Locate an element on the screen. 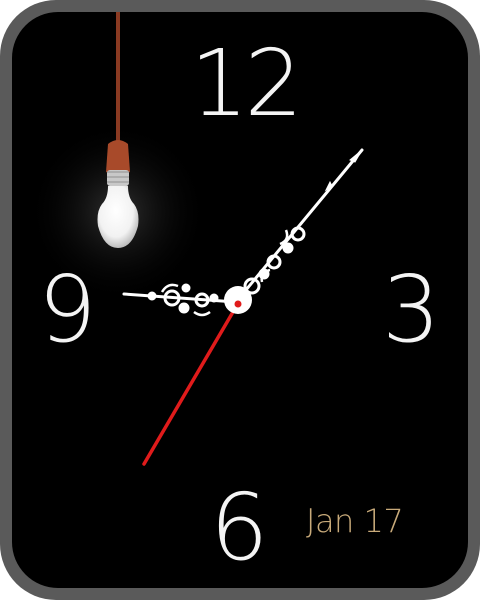  numeral-3: 3 is located at coordinates (411, 309).